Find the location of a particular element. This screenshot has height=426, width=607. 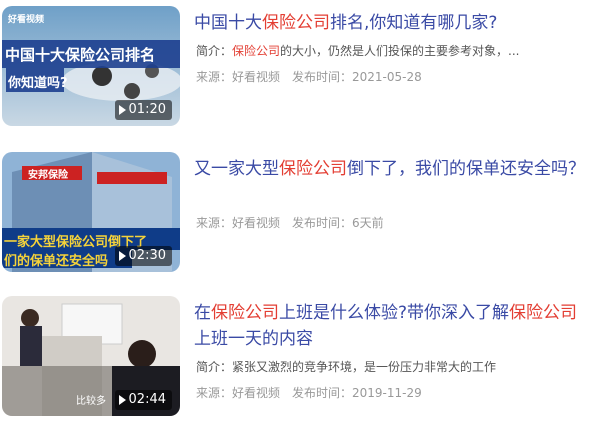

title-text: 上班一天的内容 is located at coordinates (253, 339).